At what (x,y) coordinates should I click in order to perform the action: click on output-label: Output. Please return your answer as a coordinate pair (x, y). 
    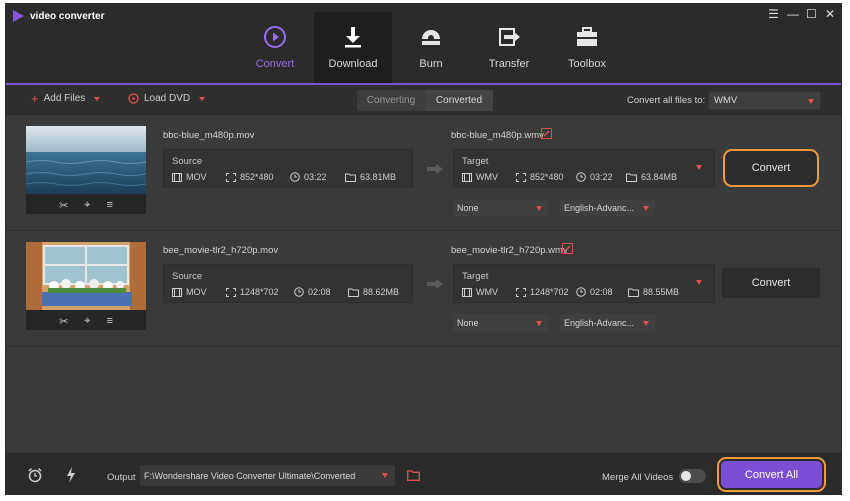
    Looking at the image, I should click on (121, 477).